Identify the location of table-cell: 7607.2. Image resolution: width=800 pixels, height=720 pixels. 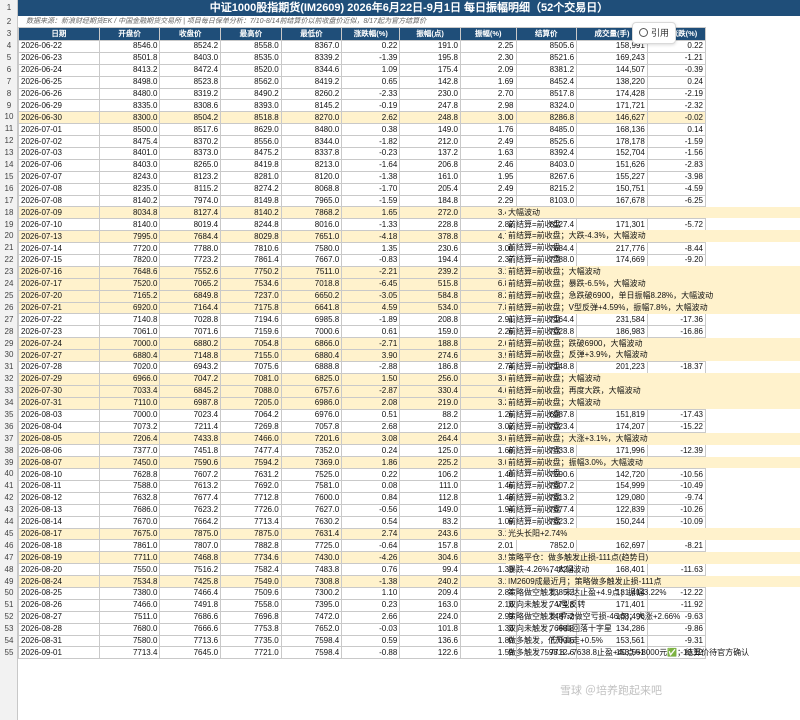
(190, 474).